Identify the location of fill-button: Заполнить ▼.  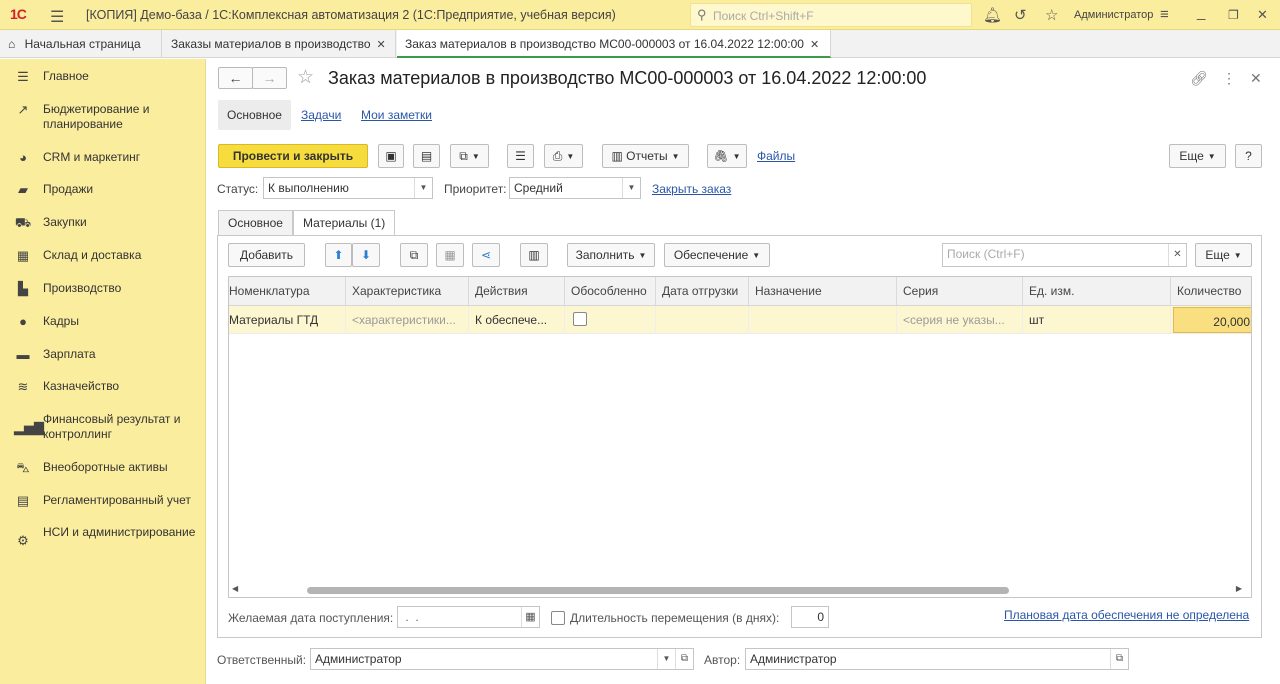
(611, 255).